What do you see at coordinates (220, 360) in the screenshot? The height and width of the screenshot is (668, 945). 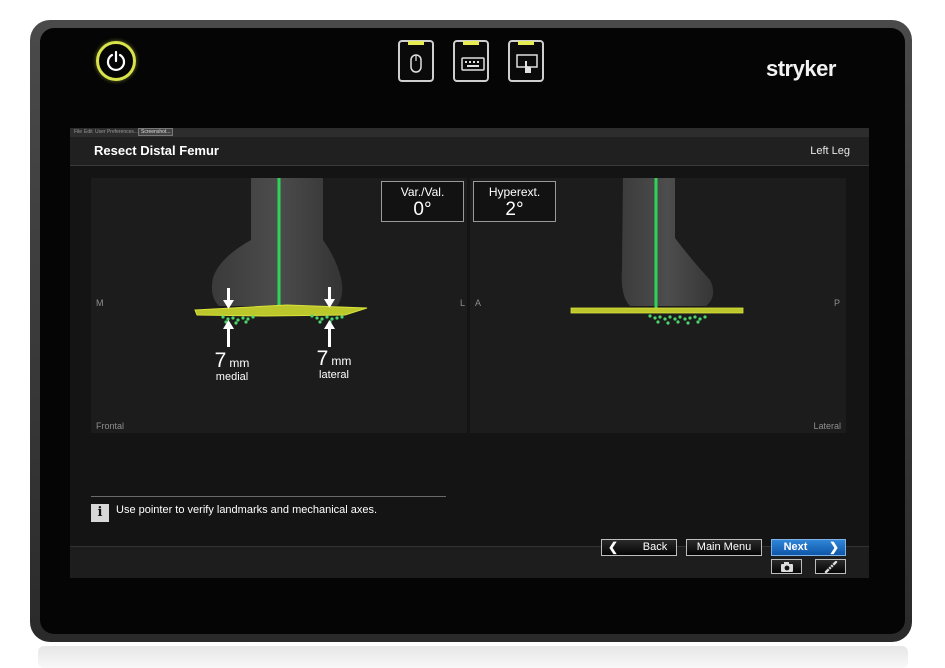 I see `medial-depth-value: 7` at bounding box center [220, 360].